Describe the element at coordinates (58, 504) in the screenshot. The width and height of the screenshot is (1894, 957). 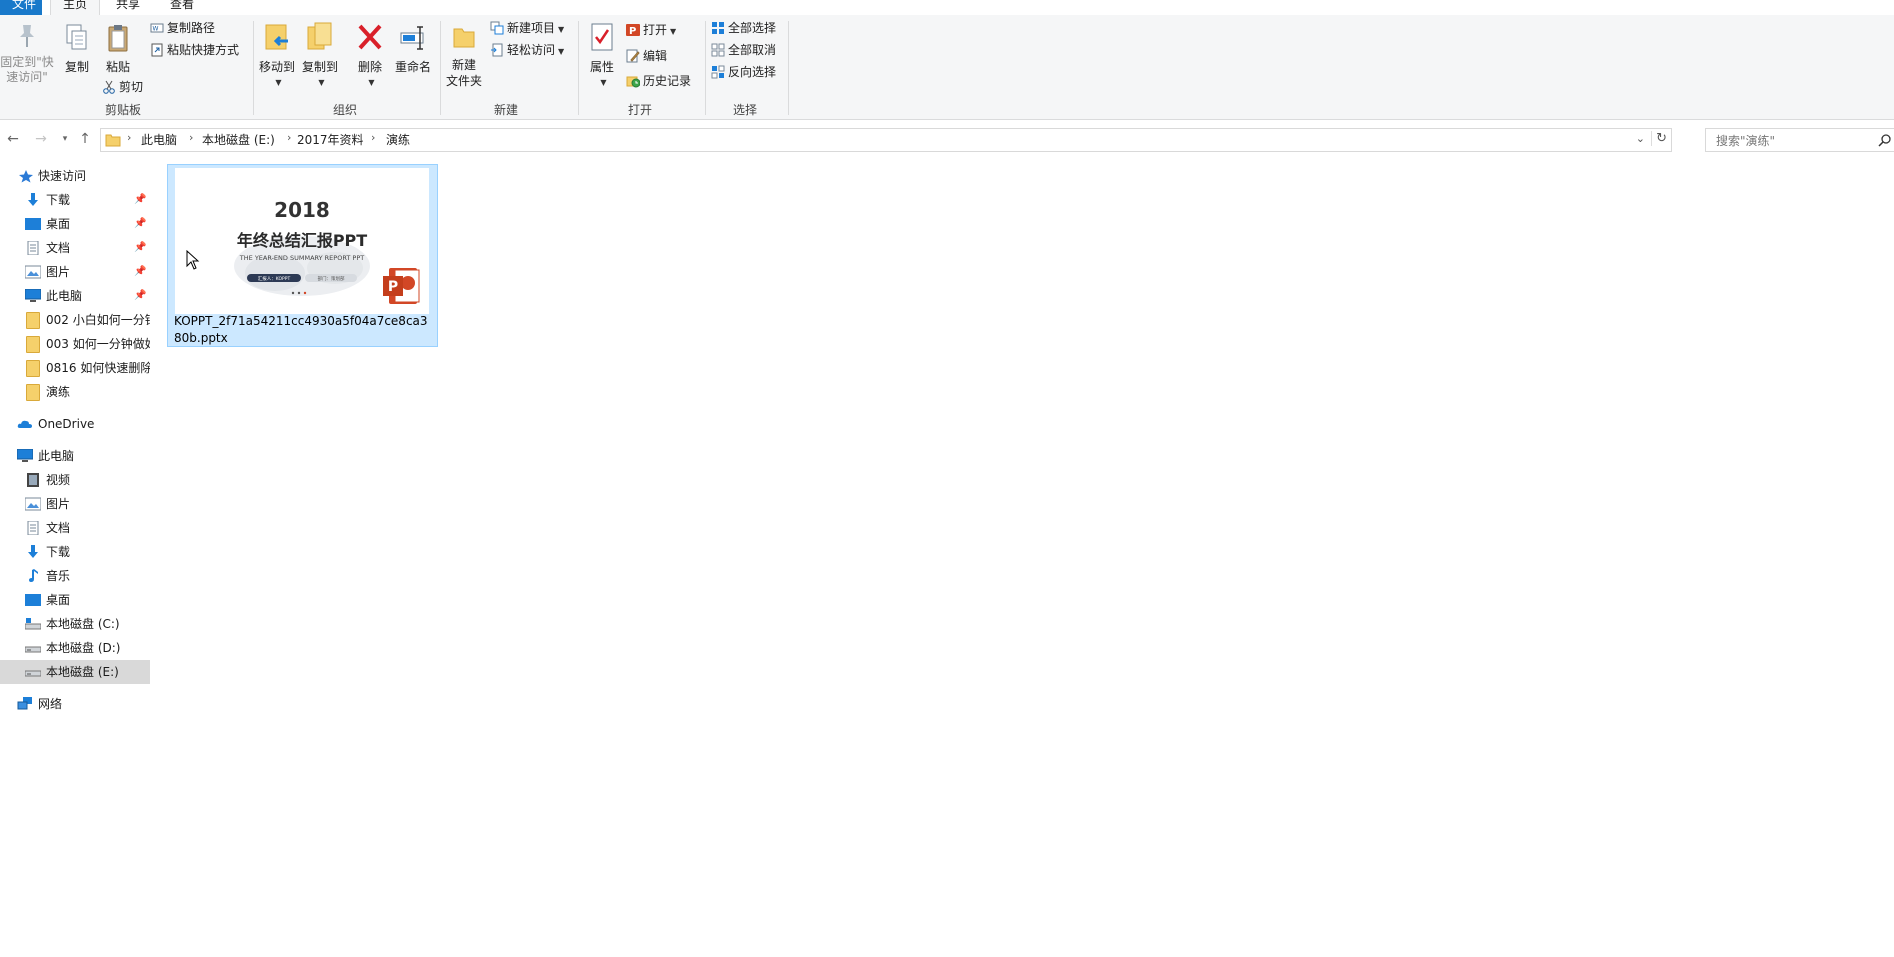
I see `nav-label: 图片` at that location.